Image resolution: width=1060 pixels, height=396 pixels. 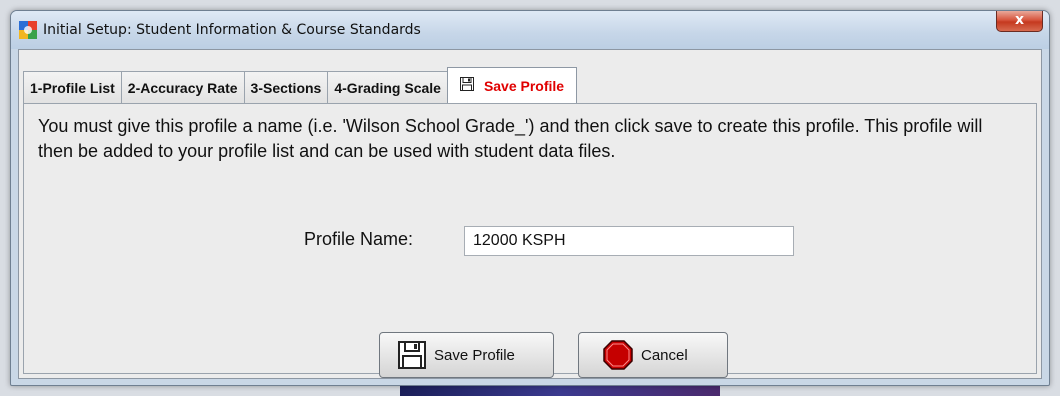 I want to click on tab-grading-scale: 4-Grading Scale, so click(x=387, y=87).